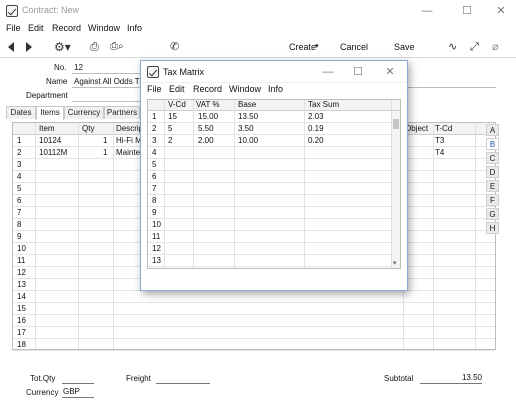 The image size is (516, 410). Describe the element at coordinates (78, 392) in the screenshot. I see `currency-field: GBP` at that location.